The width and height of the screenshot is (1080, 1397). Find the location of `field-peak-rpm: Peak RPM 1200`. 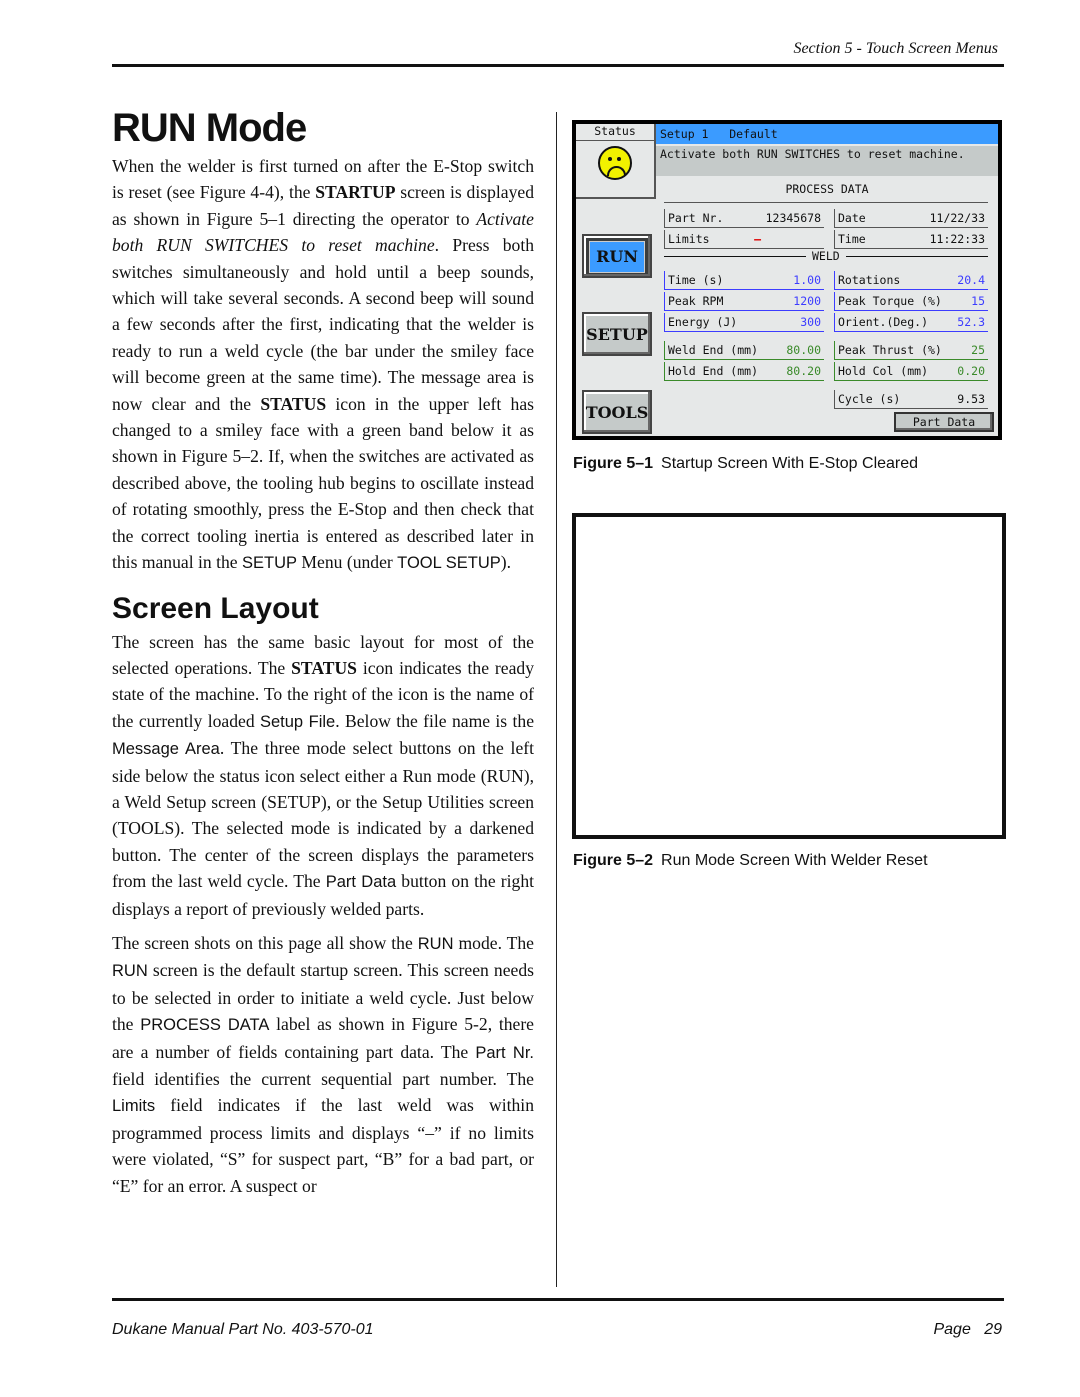

field-peak-rpm: Peak RPM 1200 is located at coordinates (744, 301).